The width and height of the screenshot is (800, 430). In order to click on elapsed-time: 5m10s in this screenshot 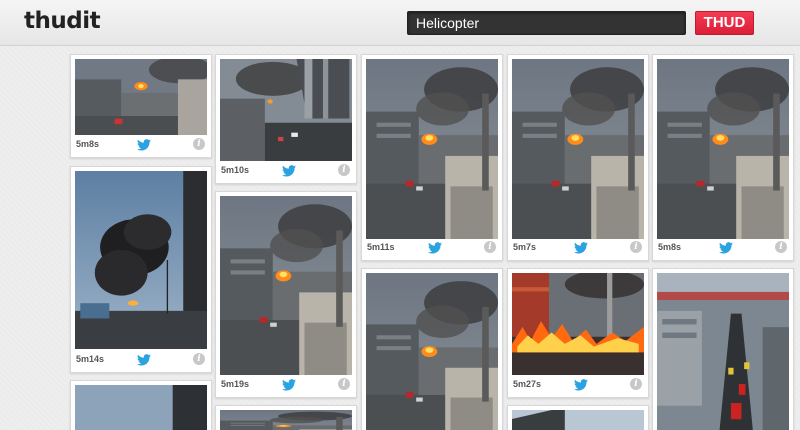, I will do `click(235, 170)`.